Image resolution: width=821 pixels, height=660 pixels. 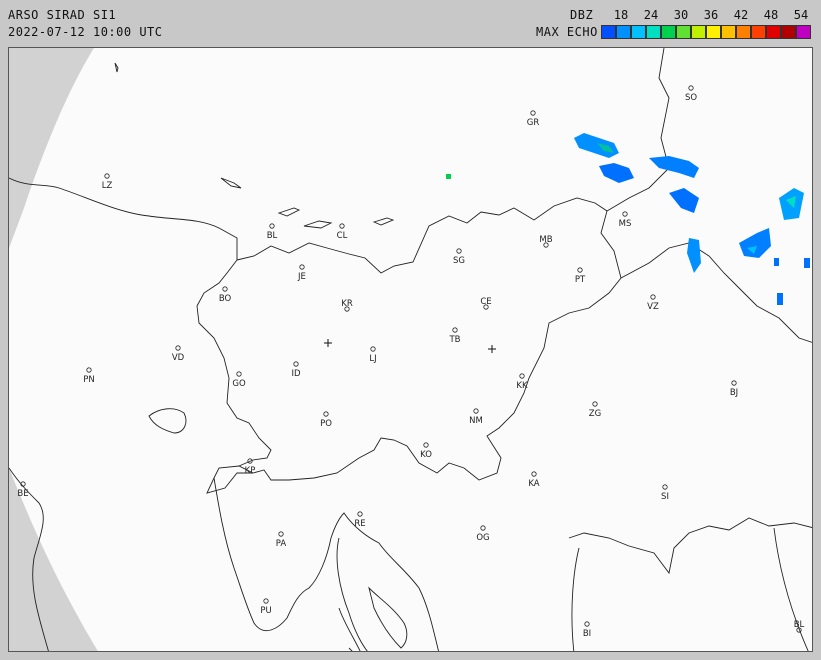 What do you see at coordinates (734, 393) in the screenshot?
I see `city-label: BJ` at bounding box center [734, 393].